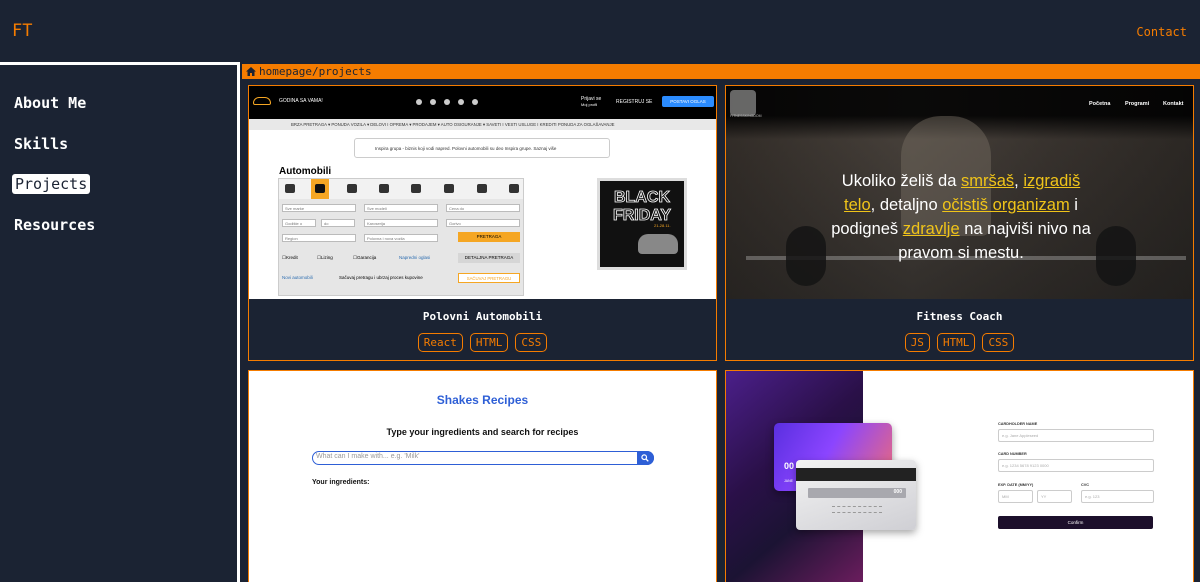 This screenshot has width=1200, height=582. Describe the element at coordinates (482, 400) in the screenshot. I see `preview-heading: Shakes Recipes` at that location.